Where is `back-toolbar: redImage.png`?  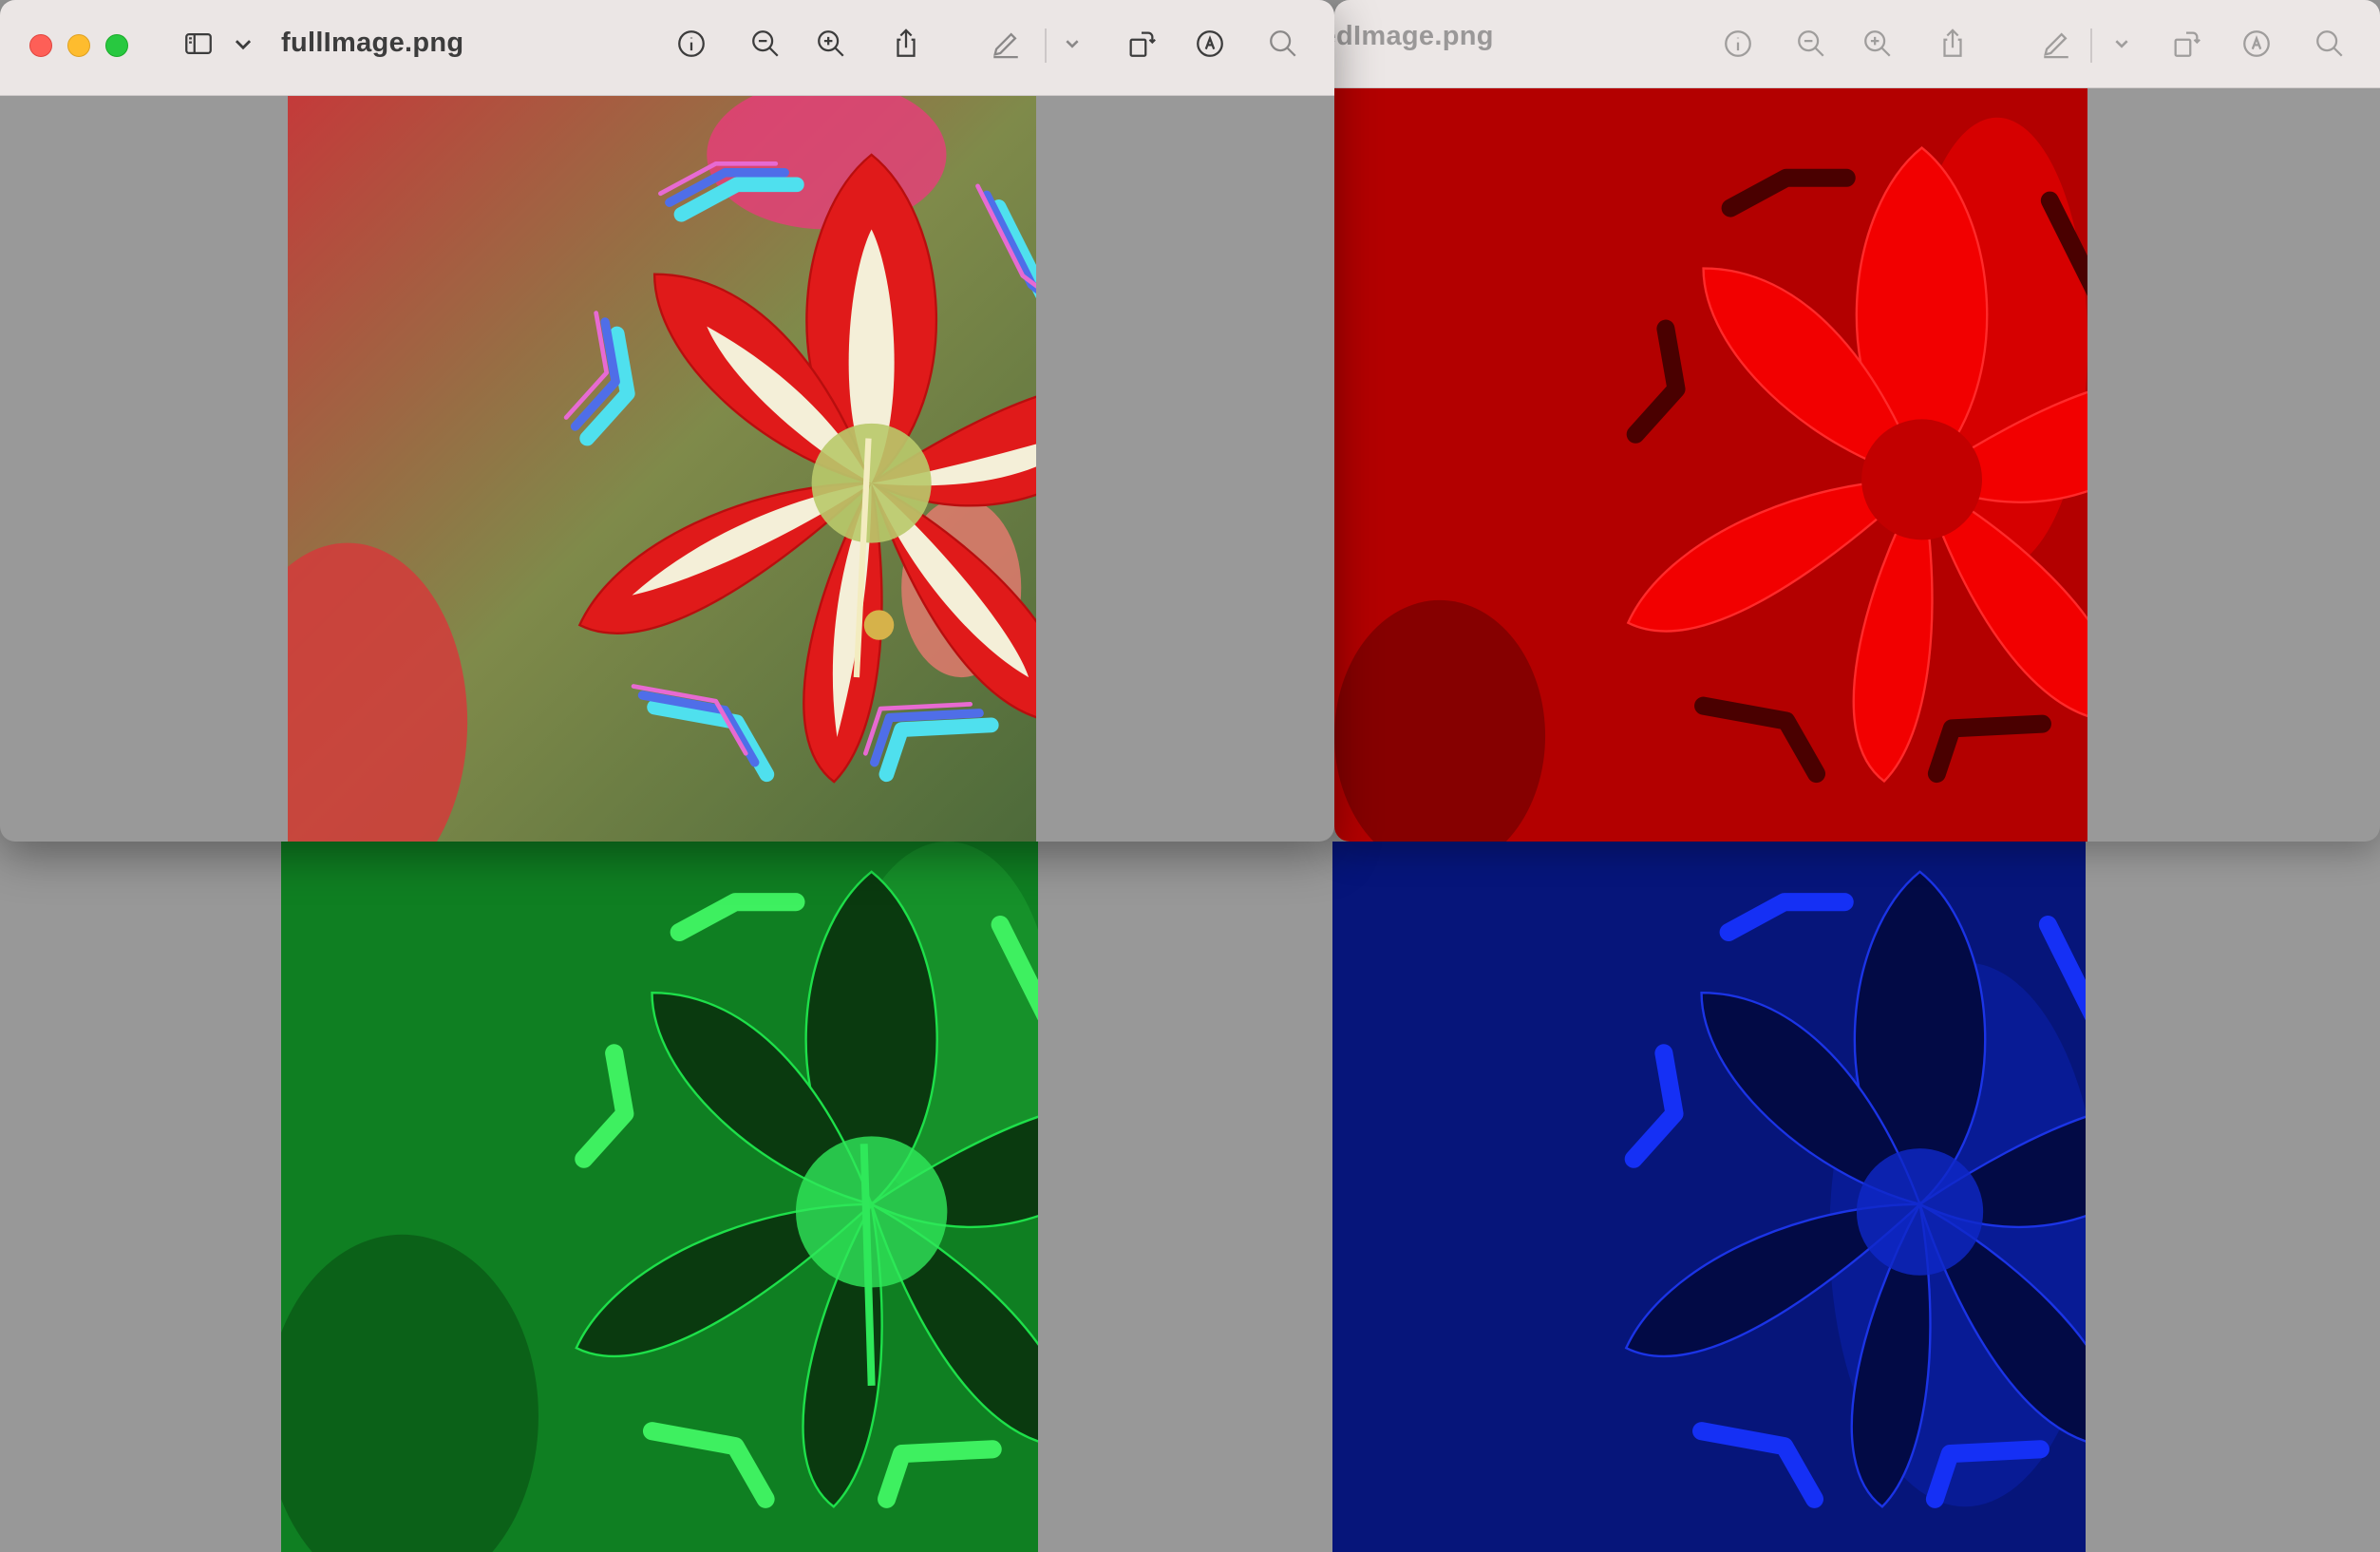
back-toolbar: redImage.png is located at coordinates (1857, 44).